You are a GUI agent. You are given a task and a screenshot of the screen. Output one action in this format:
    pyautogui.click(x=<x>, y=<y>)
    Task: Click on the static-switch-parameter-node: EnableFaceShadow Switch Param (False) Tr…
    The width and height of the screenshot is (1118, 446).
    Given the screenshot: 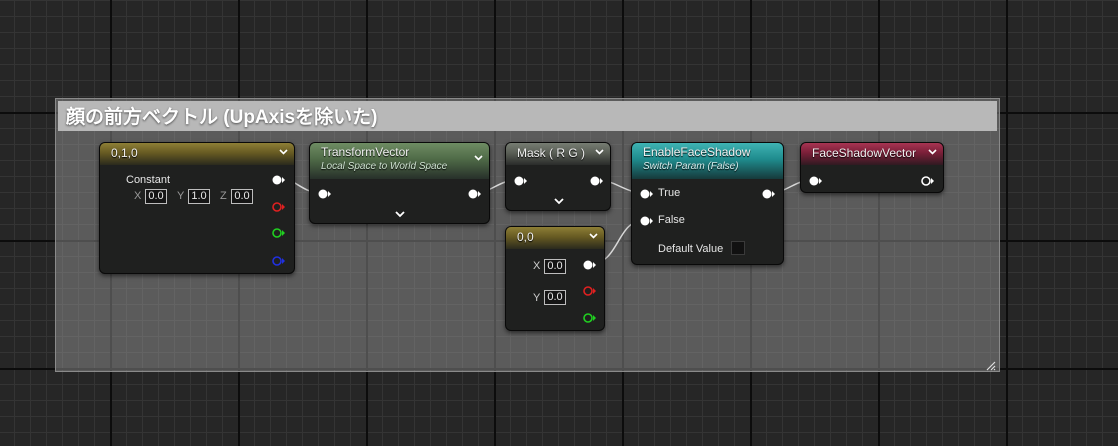 What is the action you would take?
    pyautogui.click(x=707, y=203)
    